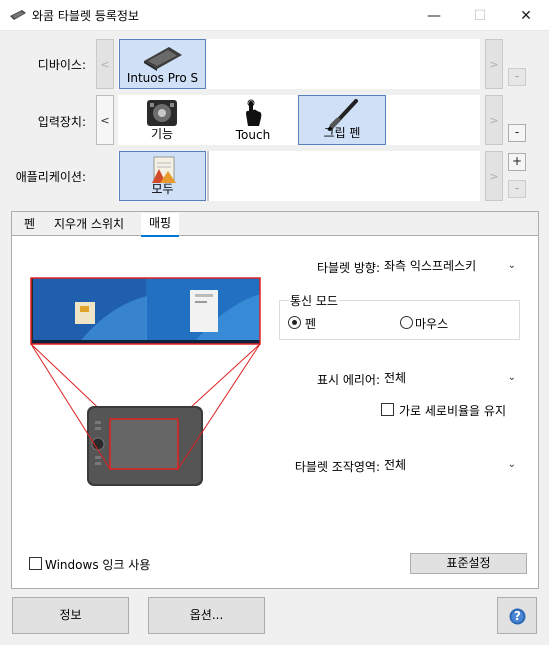 The image size is (549, 645). Describe the element at coordinates (299, 64) in the screenshot. I see `device-list: Intuos Pro S` at that location.